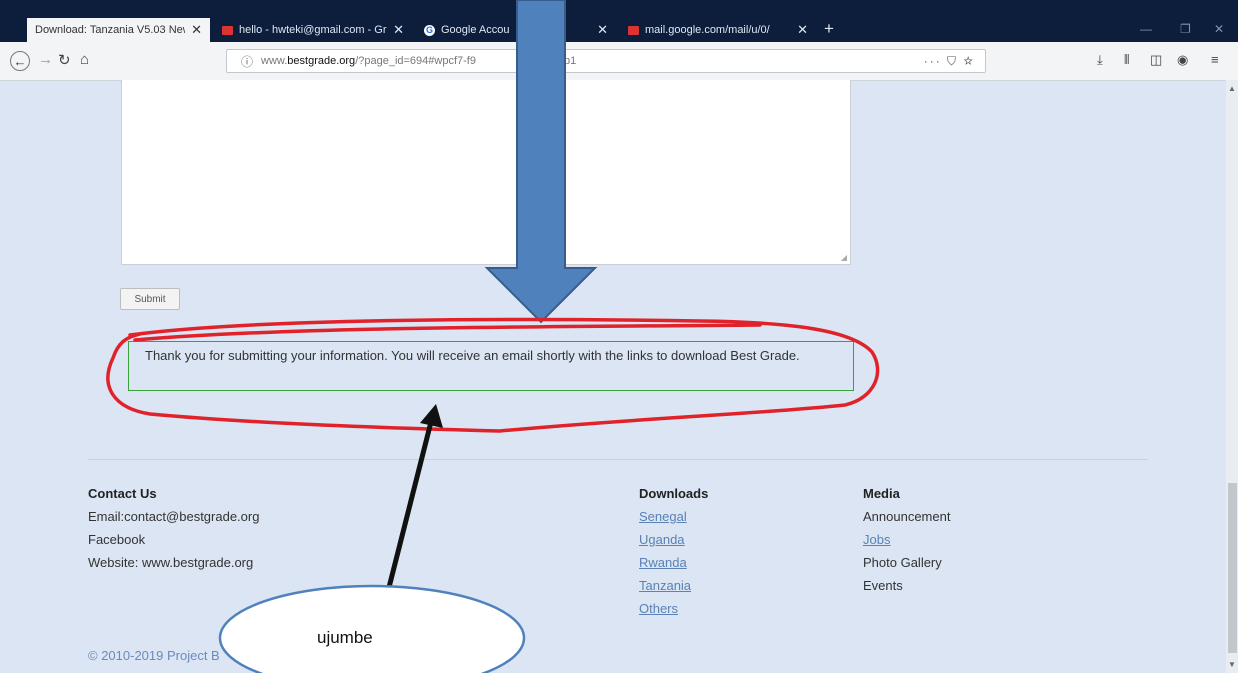  What do you see at coordinates (541, 162) in the screenshot?
I see `blue-arrow-down` at bounding box center [541, 162].